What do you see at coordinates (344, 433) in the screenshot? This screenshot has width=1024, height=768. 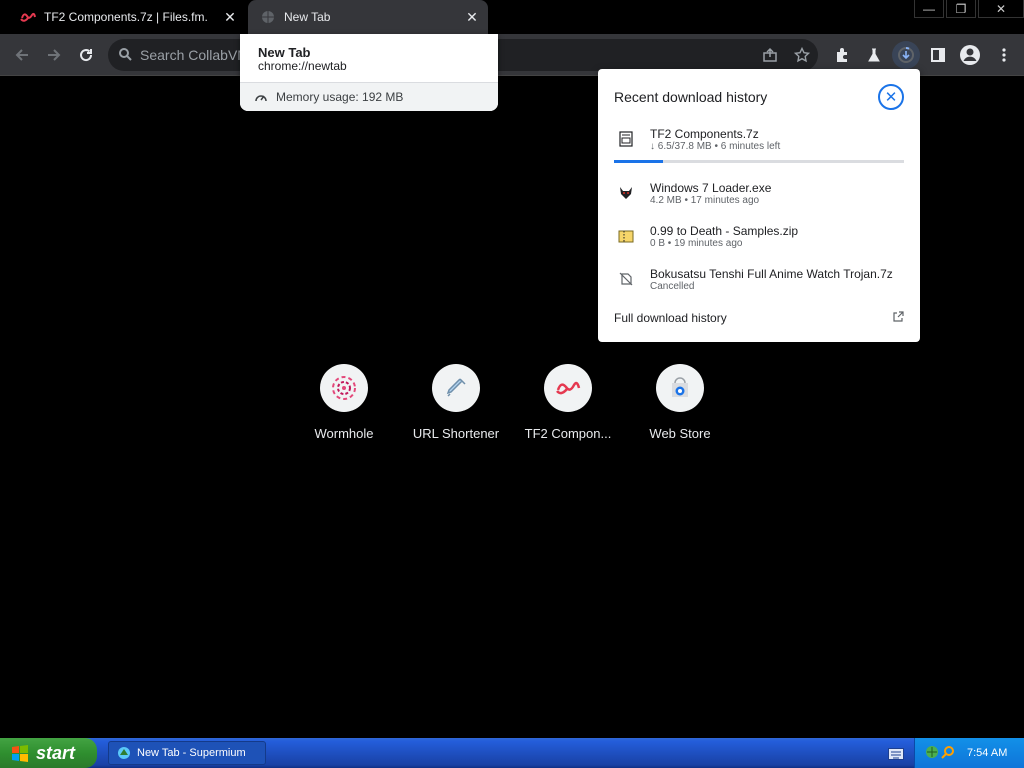 I see `shortcut-label: Wormhole` at bounding box center [344, 433].